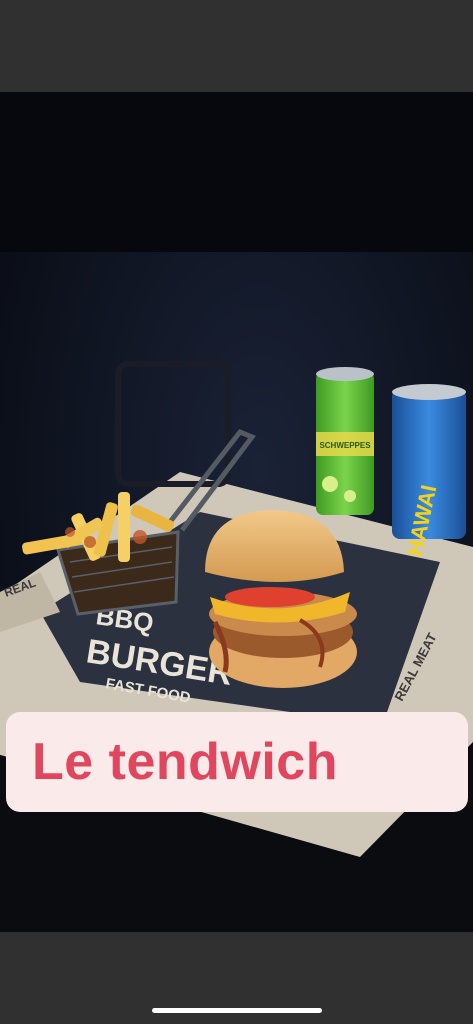  I want to click on caption-banner: Le tendwich, so click(237, 762).